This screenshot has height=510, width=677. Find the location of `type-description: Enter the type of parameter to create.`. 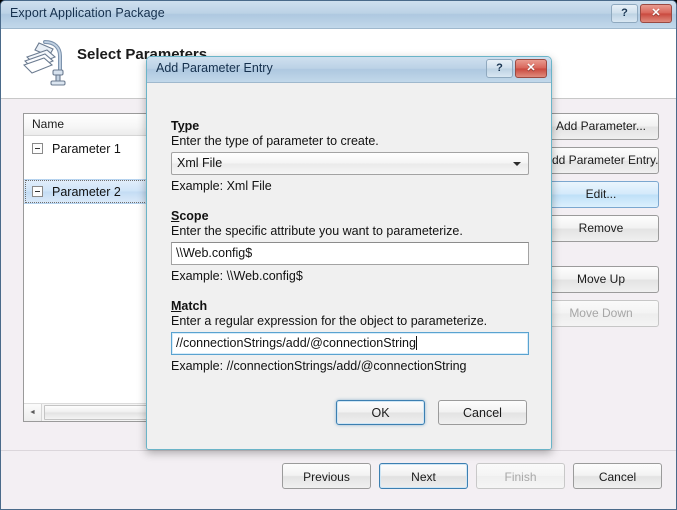

type-description: Enter the type of parameter to create. is located at coordinates (275, 141).